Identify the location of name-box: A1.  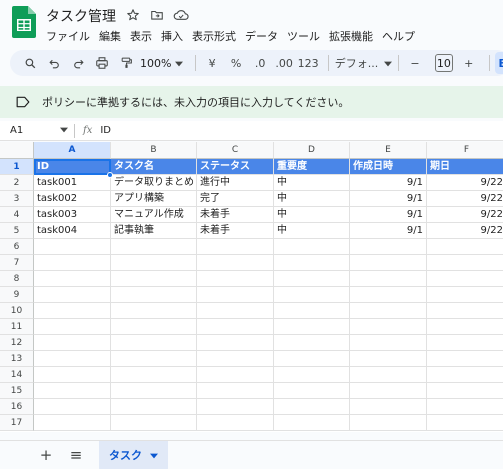
(37, 130).